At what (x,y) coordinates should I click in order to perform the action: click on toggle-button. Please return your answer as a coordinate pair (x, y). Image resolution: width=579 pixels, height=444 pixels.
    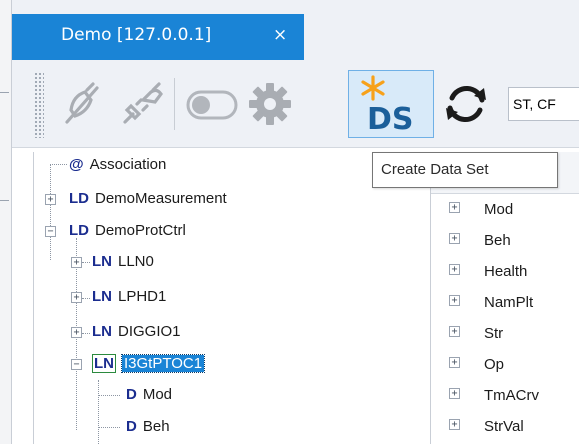
    Looking at the image, I should click on (211, 104).